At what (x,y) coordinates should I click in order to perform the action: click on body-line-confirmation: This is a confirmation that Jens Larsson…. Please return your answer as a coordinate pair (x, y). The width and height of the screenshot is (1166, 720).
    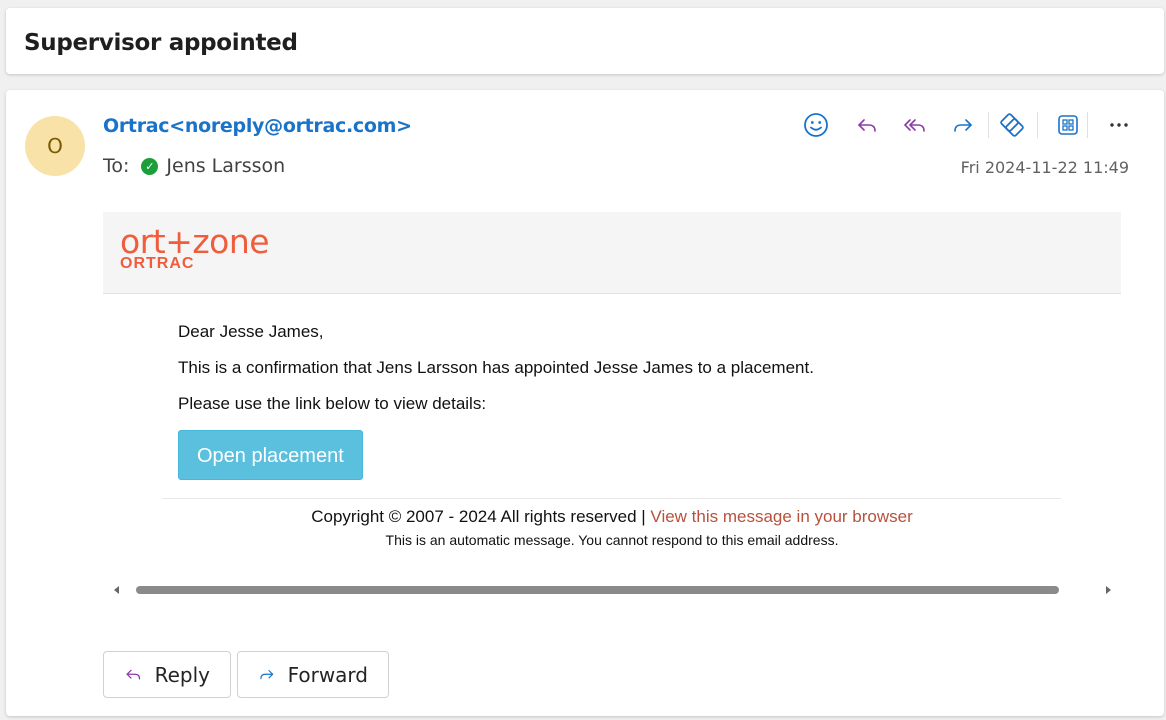
    Looking at the image, I should click on (496, 367).